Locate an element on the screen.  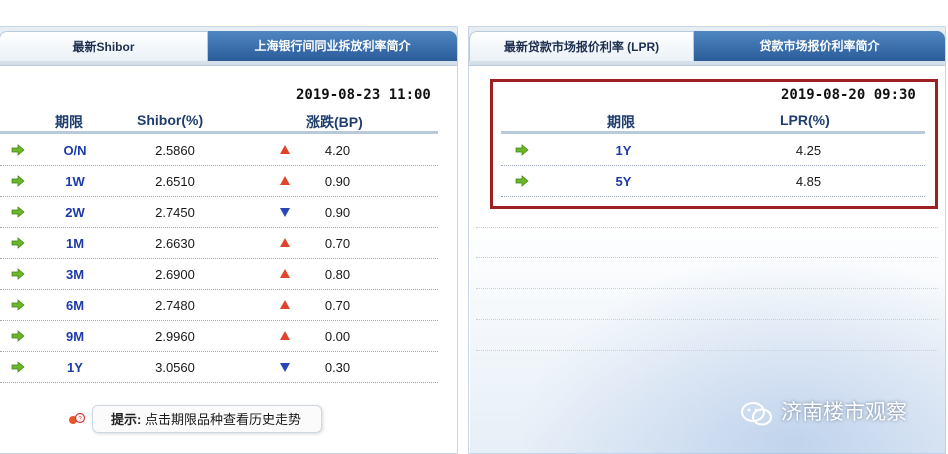
shibor-header-change: 涨跌(BP) is located at coordinates (334, 122).